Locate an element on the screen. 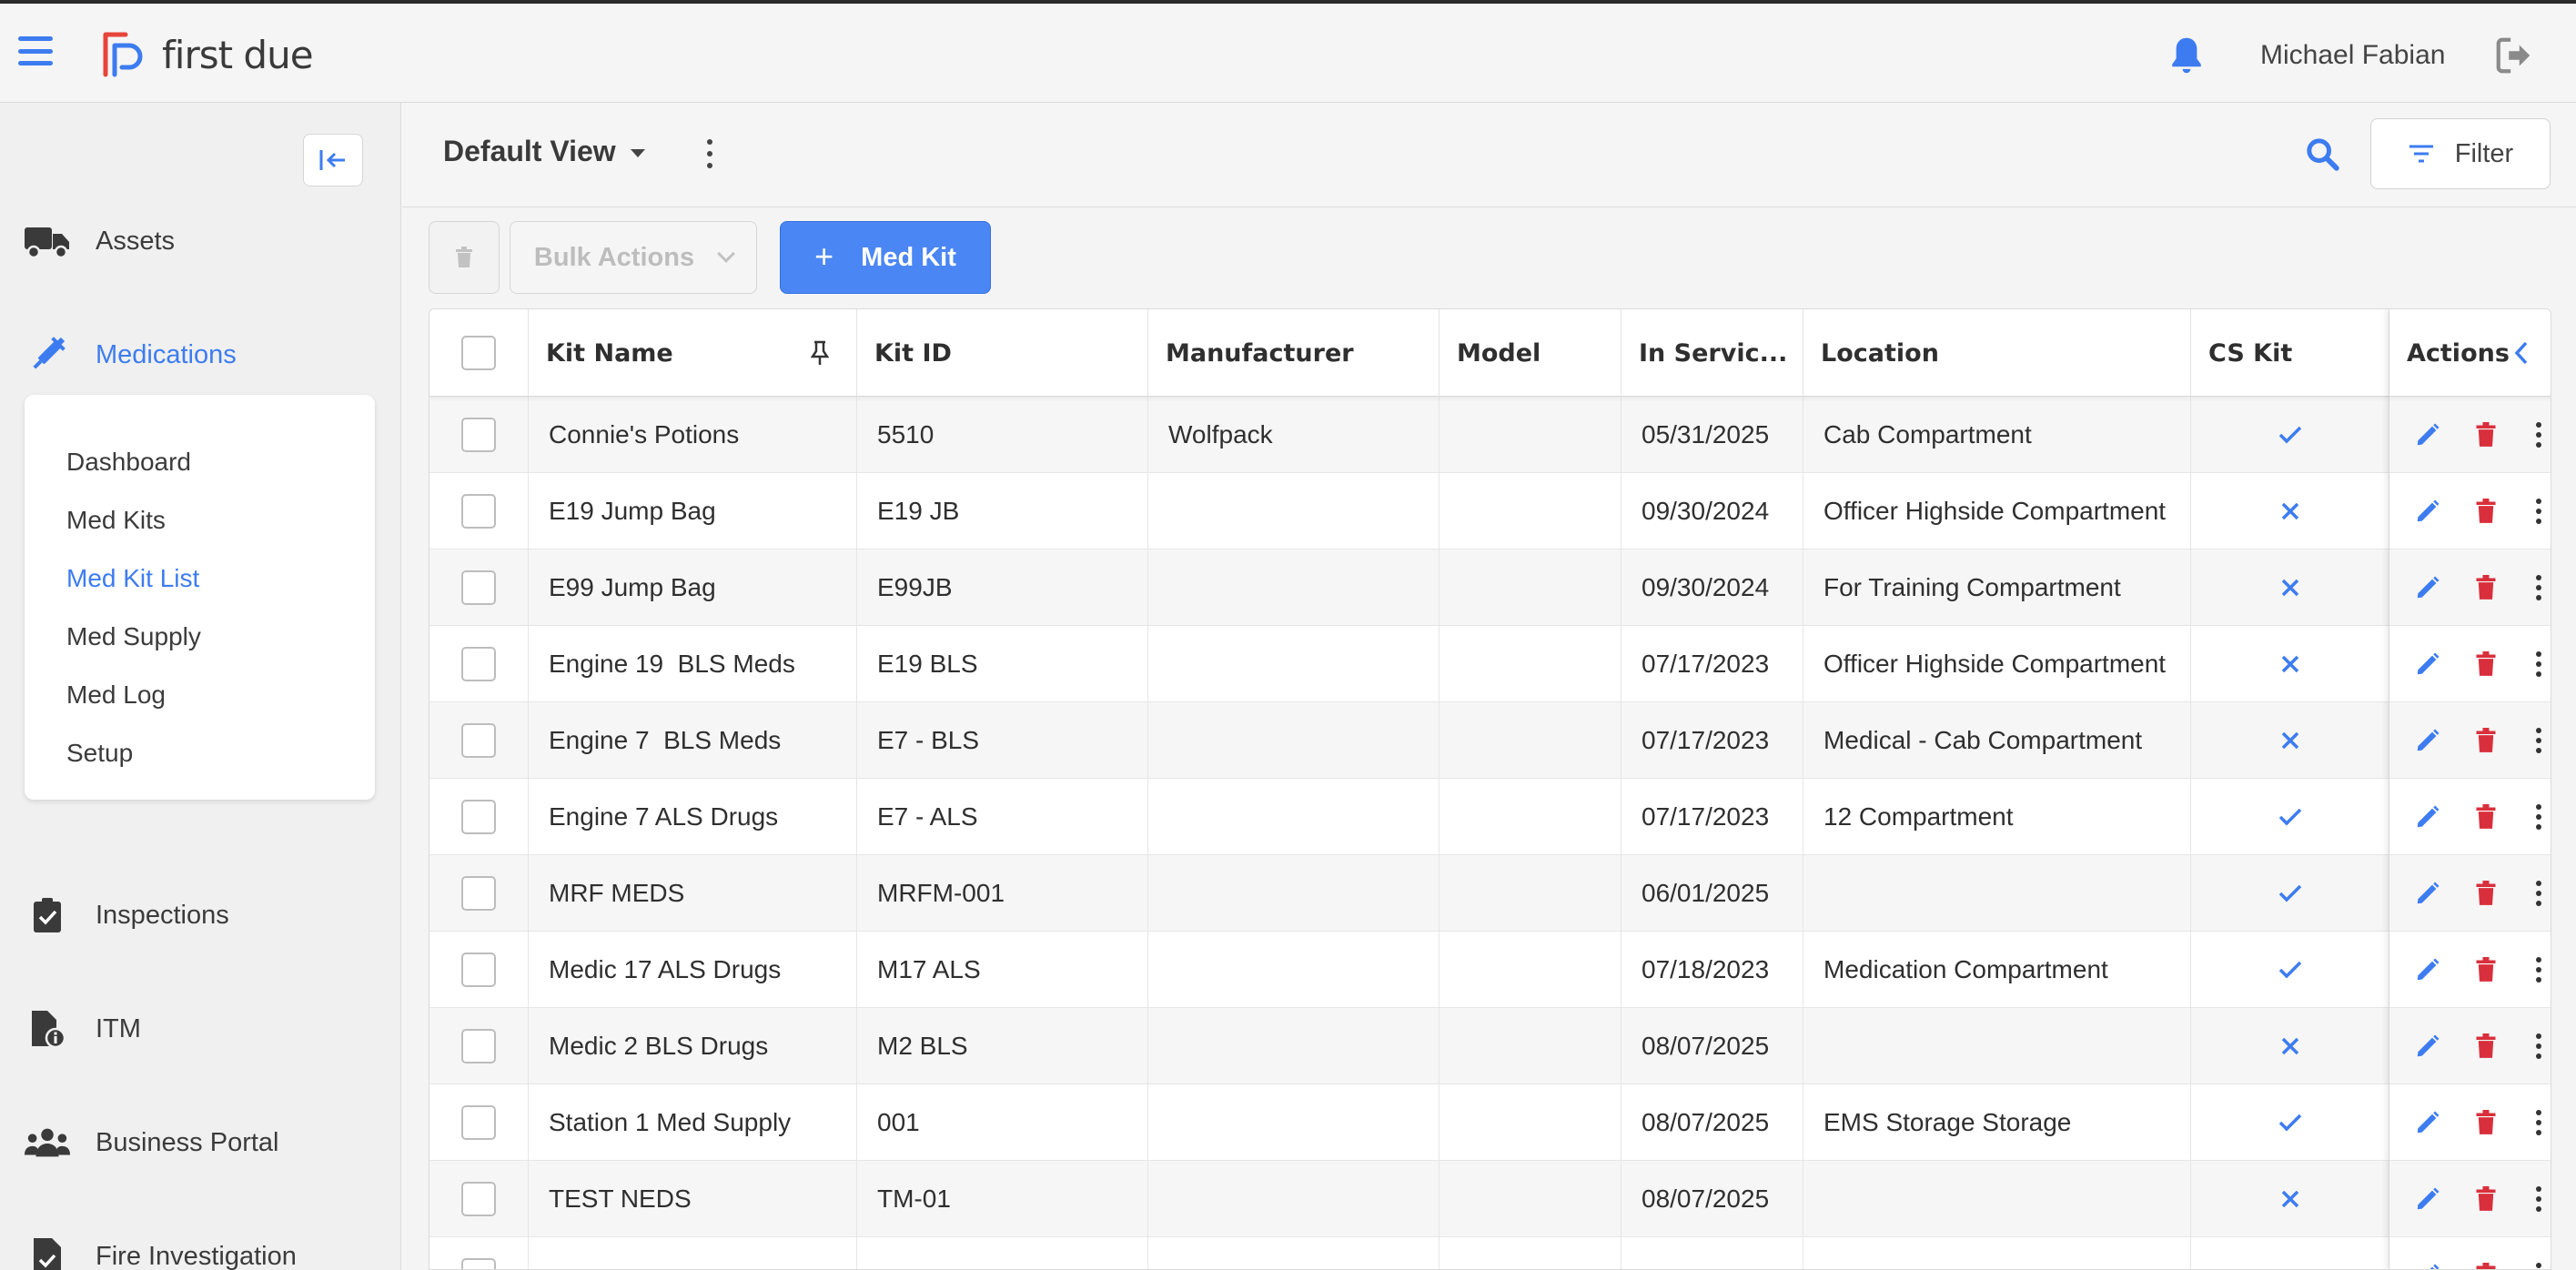 The width and height of the screenshot is (2576, 1270). notification-bell-icon is located at coordinates (2186, 55).